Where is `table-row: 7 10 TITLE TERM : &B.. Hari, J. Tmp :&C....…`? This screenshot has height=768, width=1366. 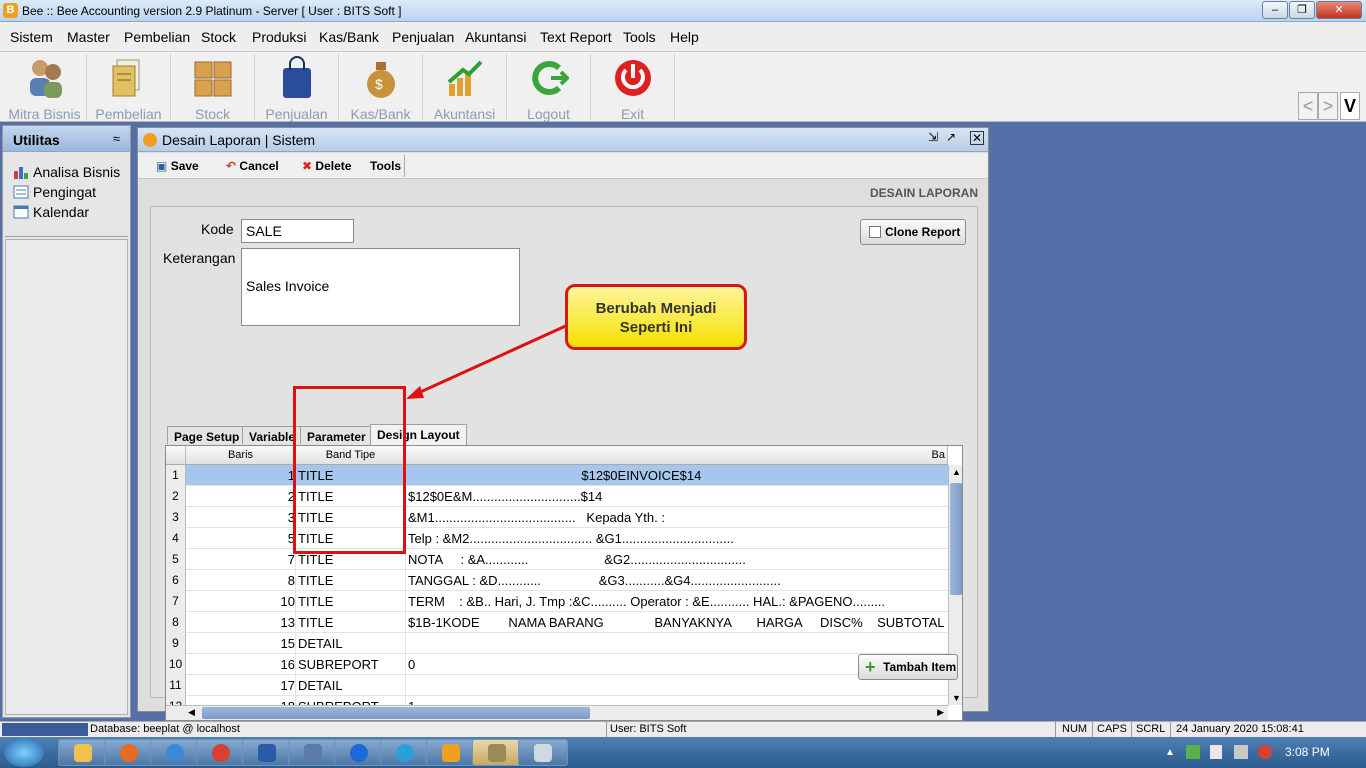 table-row: 7 10 TITLE TERM : &B.. Hari, J. Tmp :&C....… is located at coordinates (557, 601).